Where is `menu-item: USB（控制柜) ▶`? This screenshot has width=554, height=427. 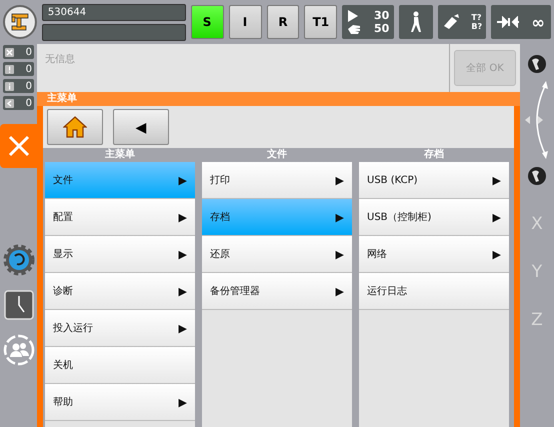
menu-item: USB（控制柜) ▶ is located at coordinates (434, 217).